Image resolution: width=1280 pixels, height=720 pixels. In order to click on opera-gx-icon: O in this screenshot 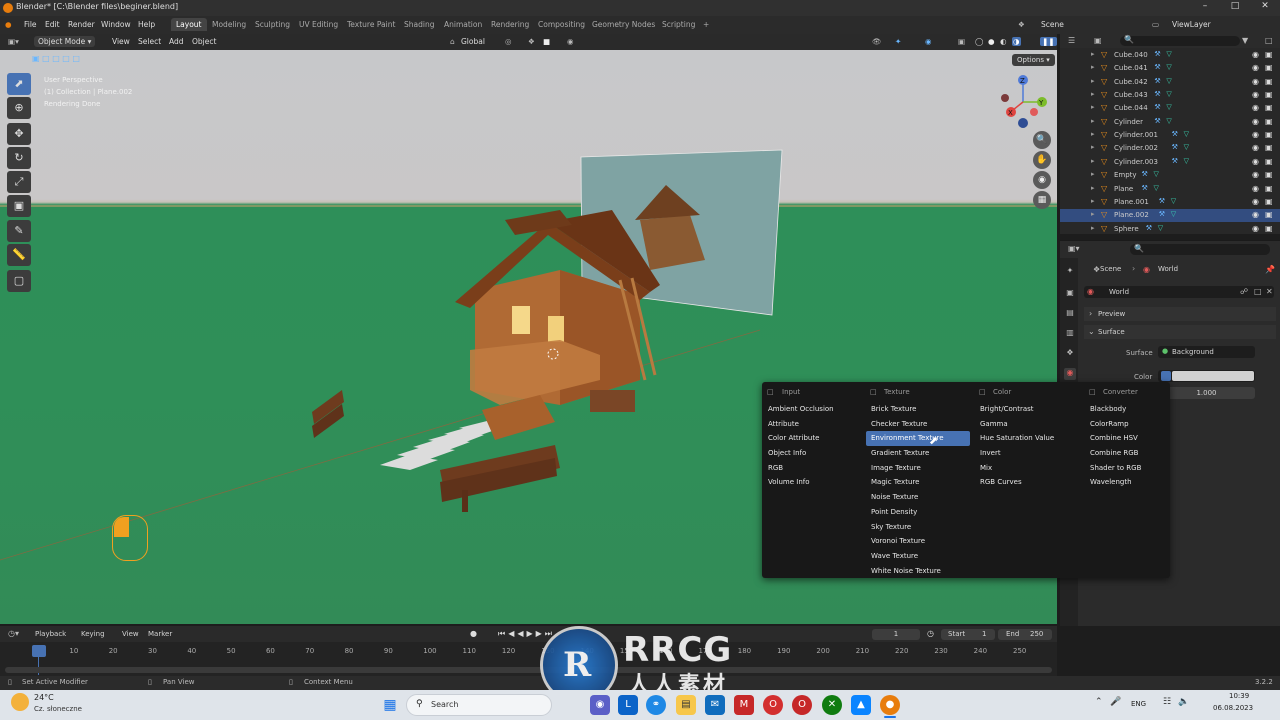, I will do `click(802, 705)`.